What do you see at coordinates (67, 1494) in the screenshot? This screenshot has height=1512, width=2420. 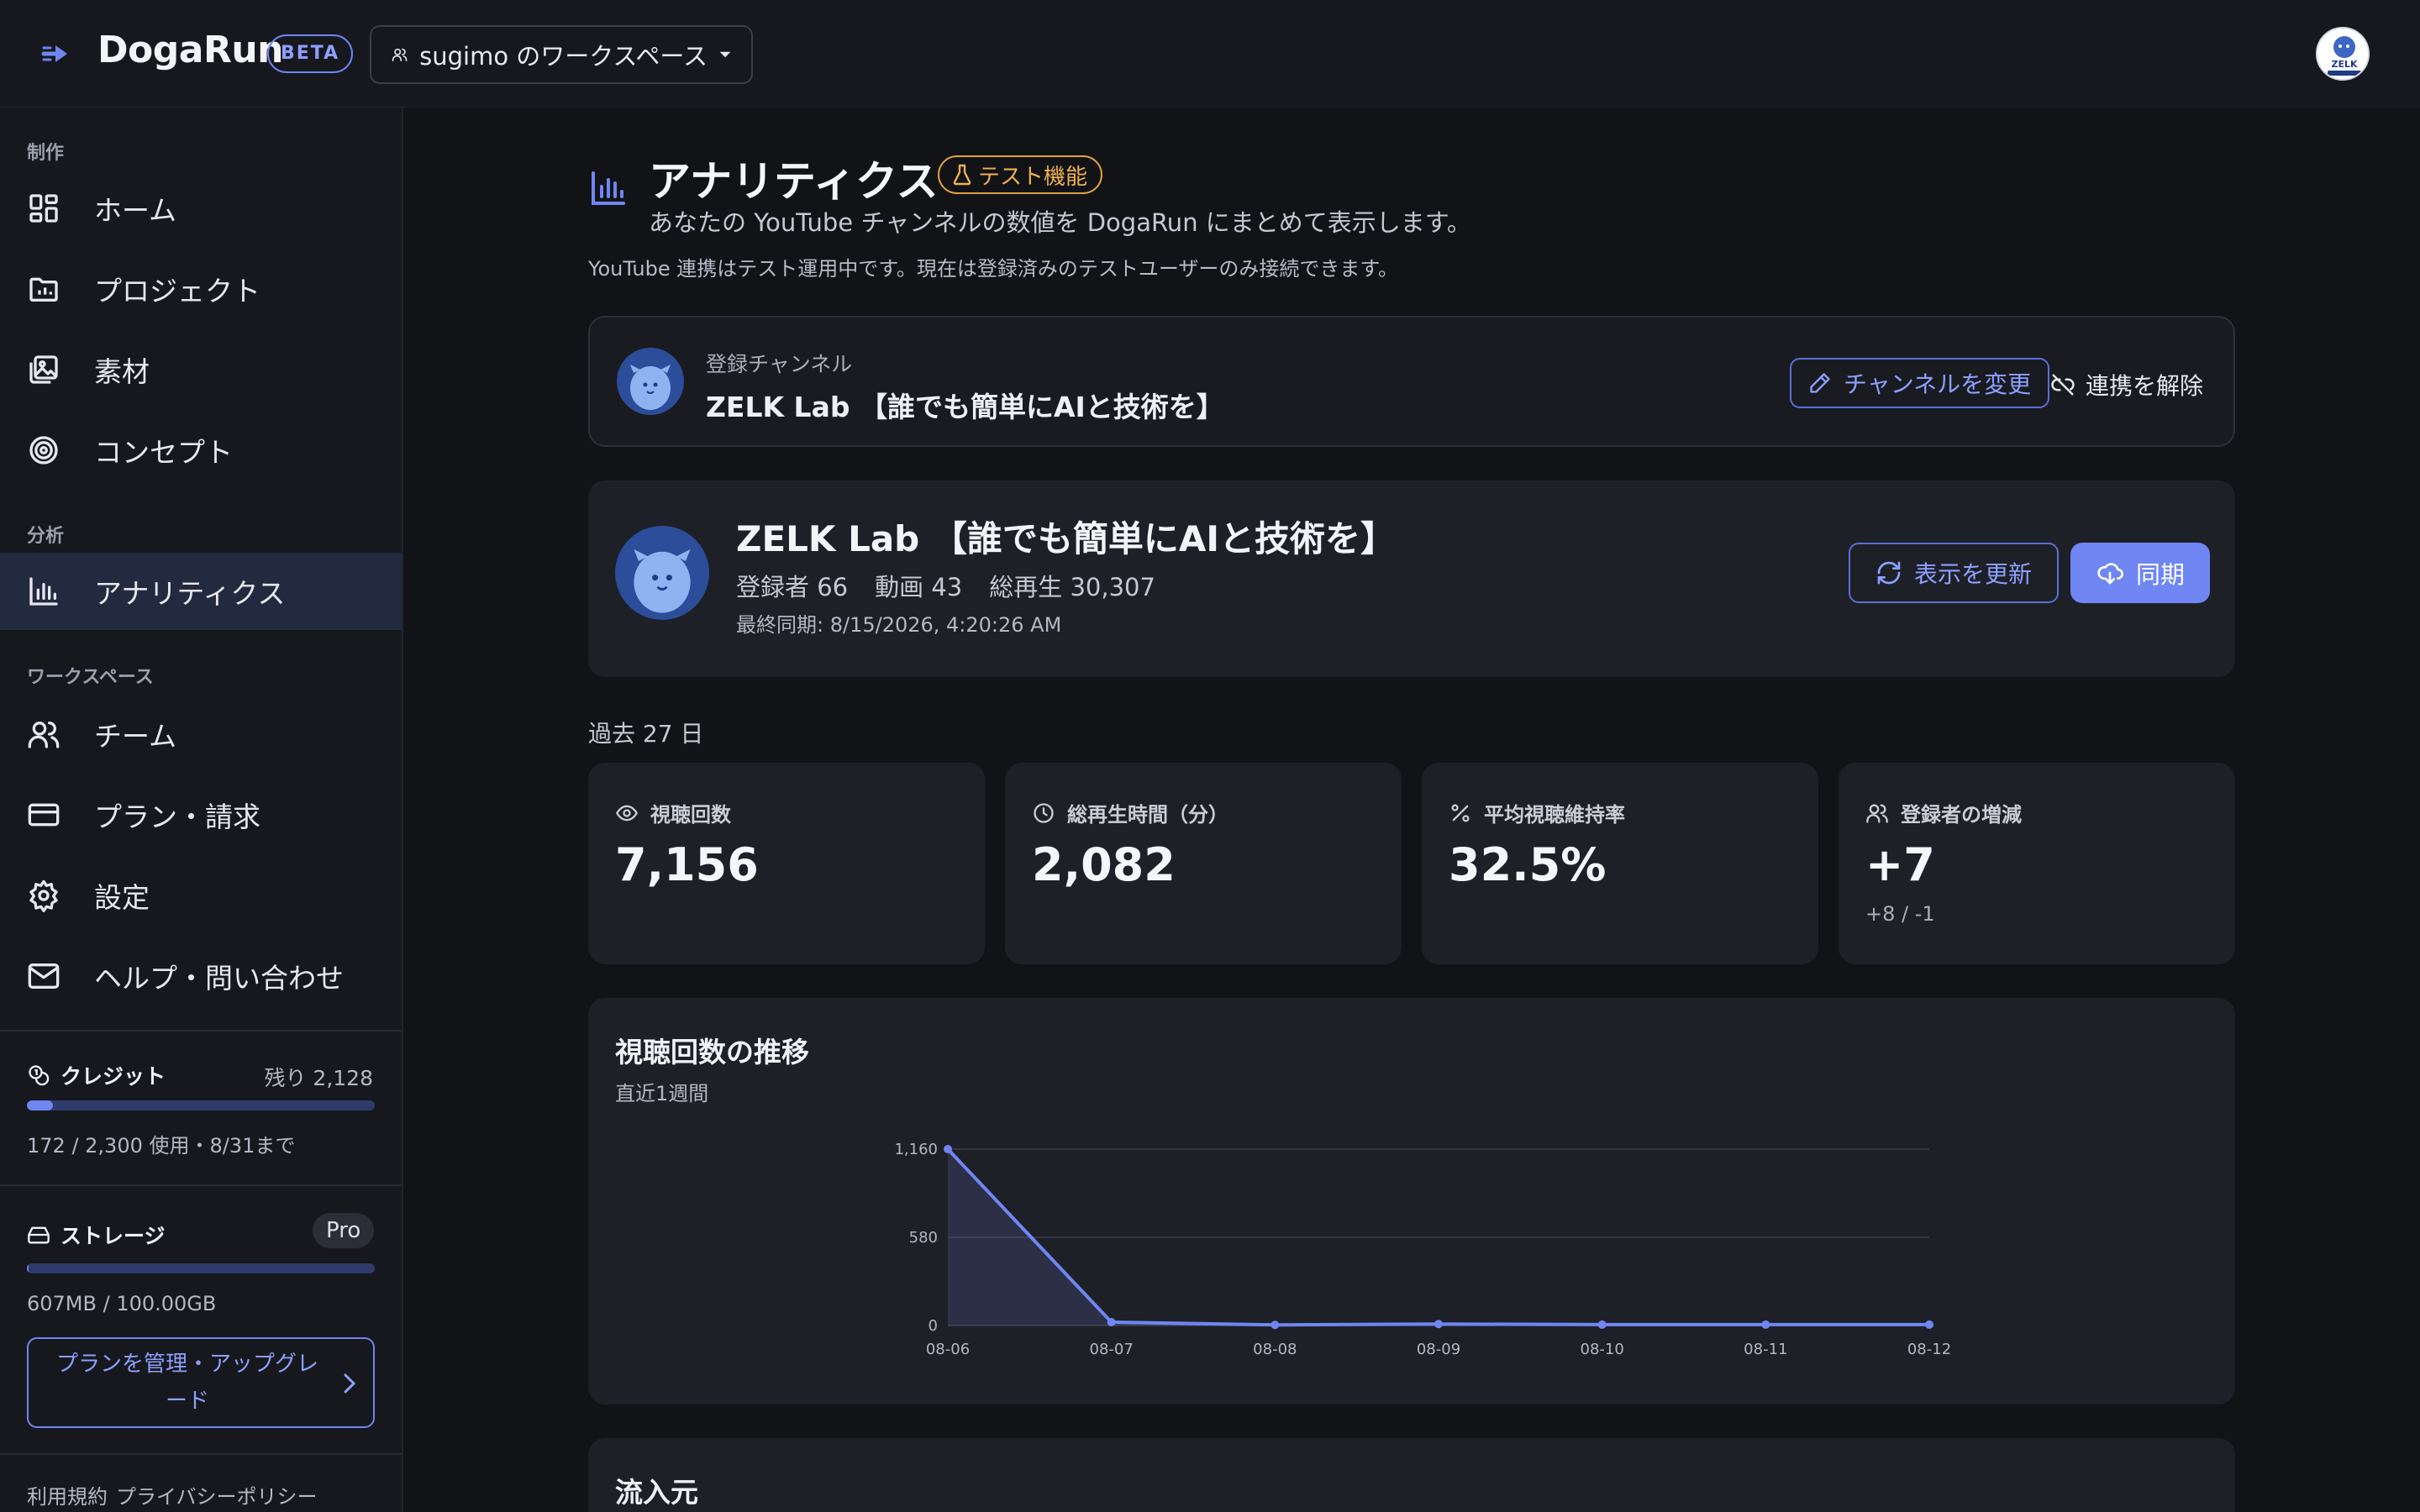 I see `terms-link: 利用規約` at bounding box center [67, 1494].